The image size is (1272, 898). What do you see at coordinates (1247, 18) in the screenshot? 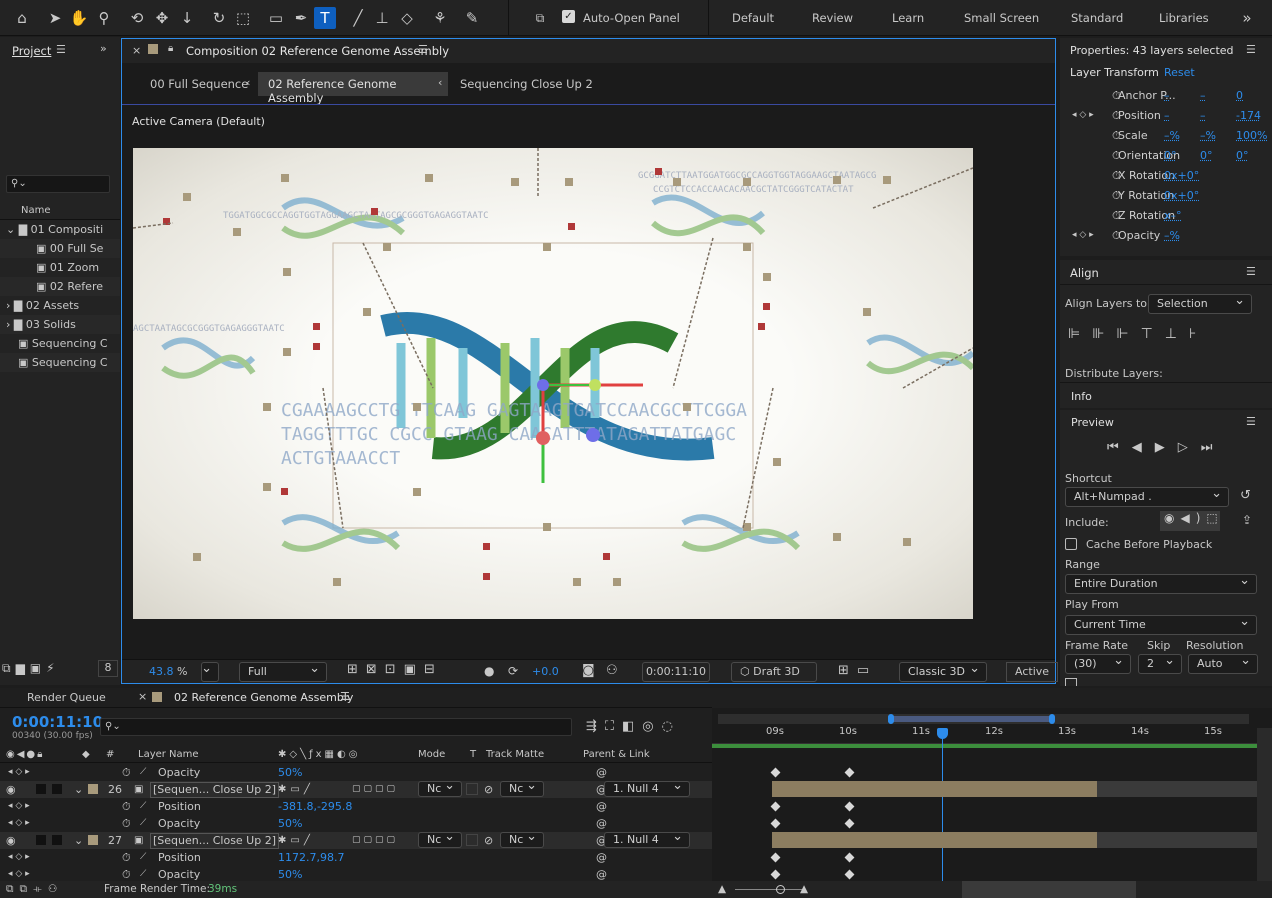
I see `more-workspaces-icon: »` at bounding box center [1247, 18].